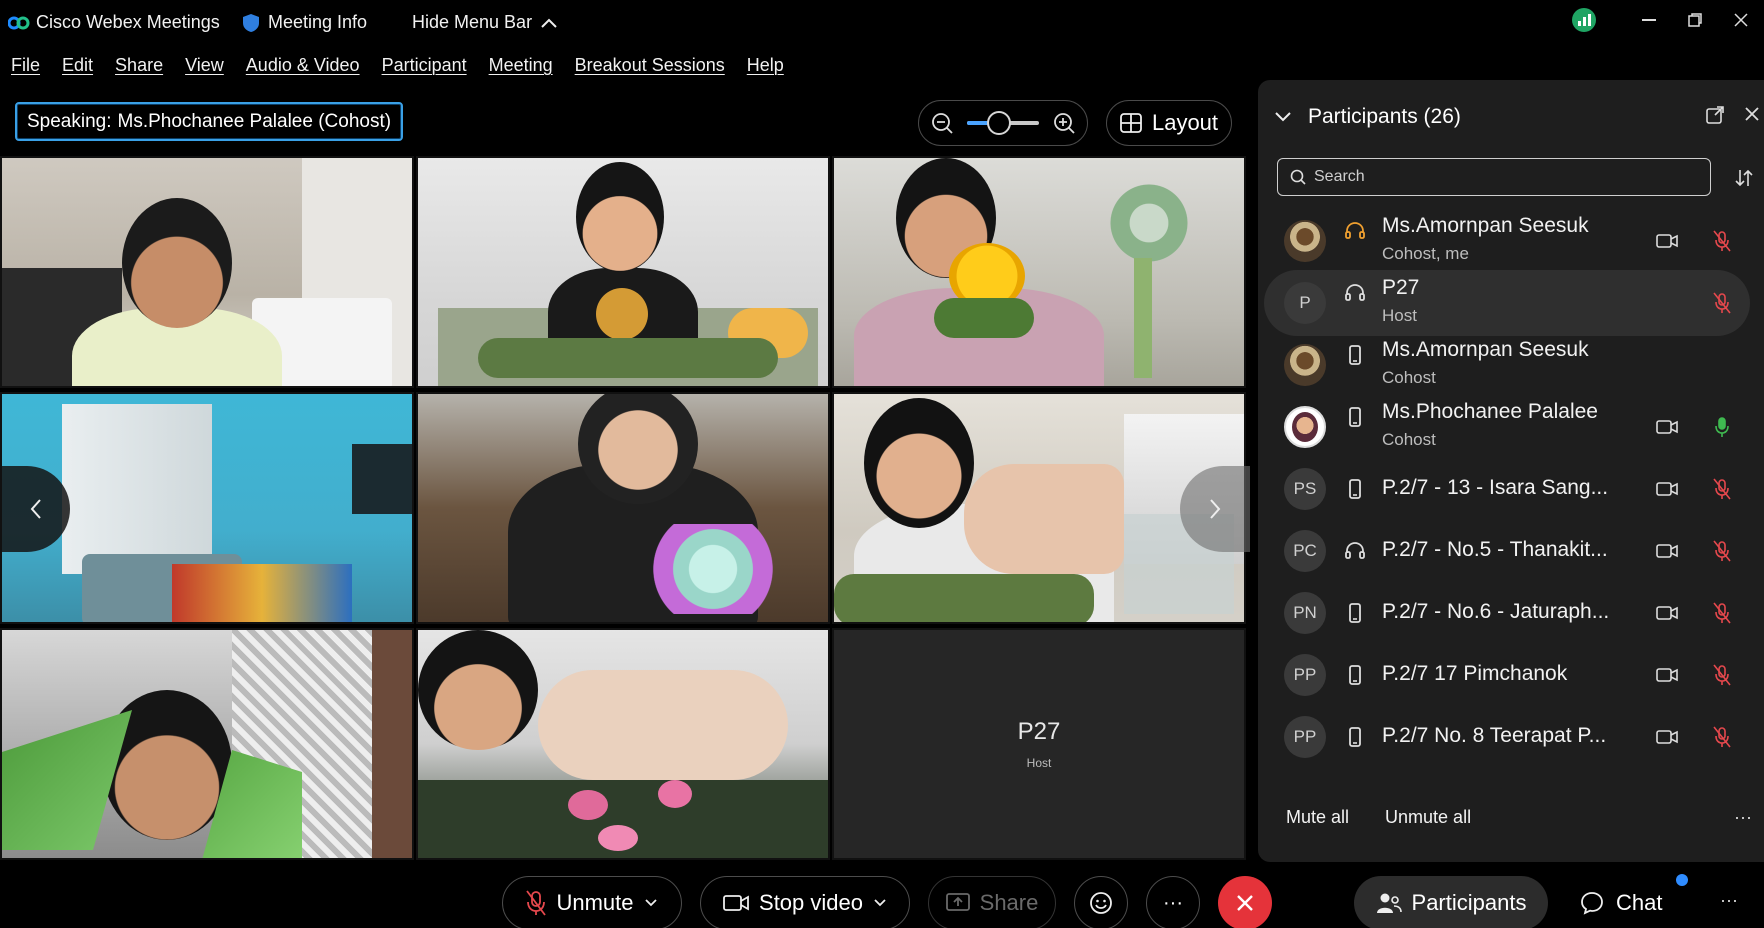 The width and height of the screenshot is (1764, 928). Describe the element at coordinates (1283, 117) in the screenshot. I see `collapse-chevron-icon` at that location.